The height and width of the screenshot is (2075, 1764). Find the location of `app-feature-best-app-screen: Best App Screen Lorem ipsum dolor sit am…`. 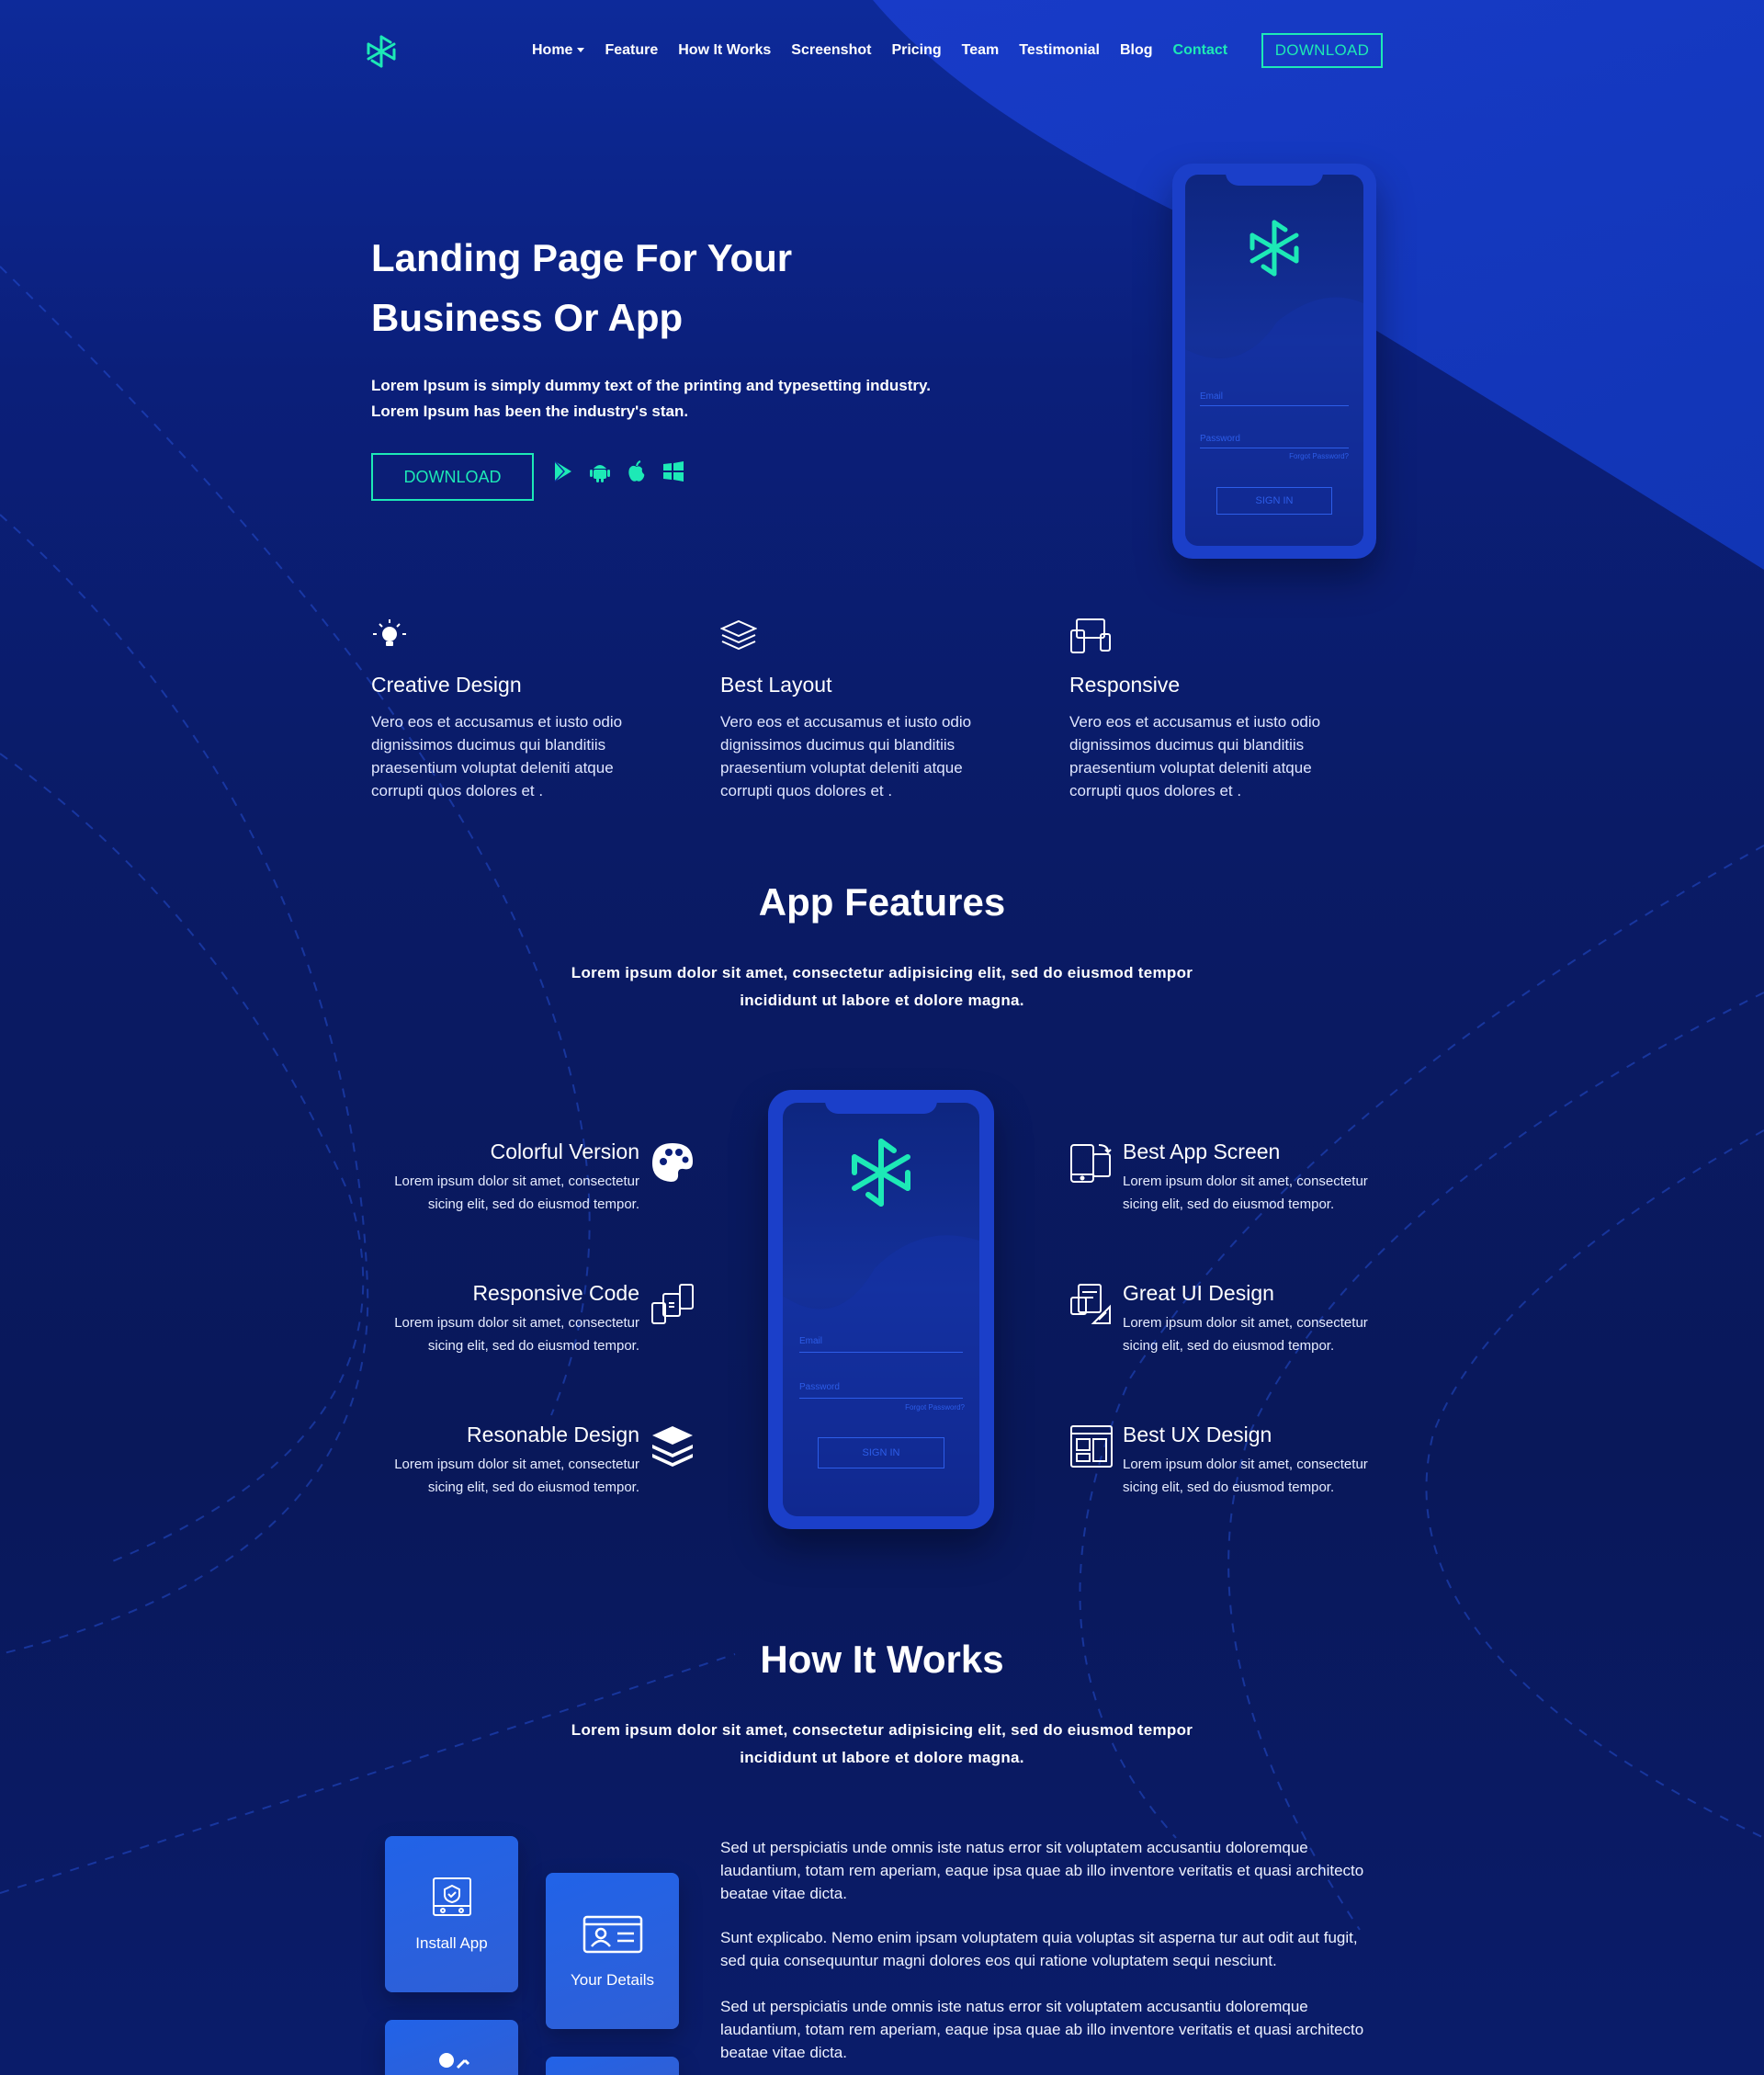

app-feature-best-app-screen: Best App Screen Lorem ipsum dolor sit am… is located at coordinates (1279, 1178).